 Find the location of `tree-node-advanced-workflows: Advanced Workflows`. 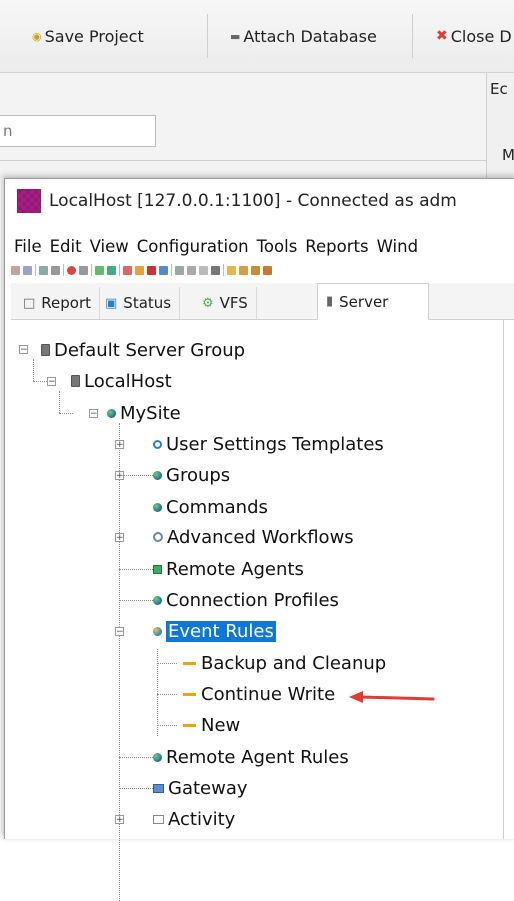

tree-node-advanced-workflows: Advanced Workflows is located at coordinates (253, 537).